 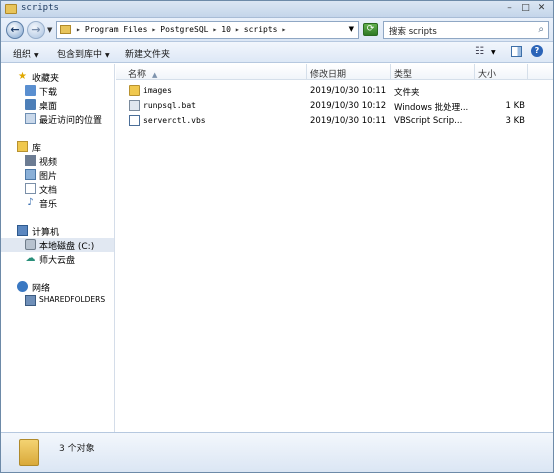 I want to click on cloud-icon: ☁, so click(x=30, y=258).